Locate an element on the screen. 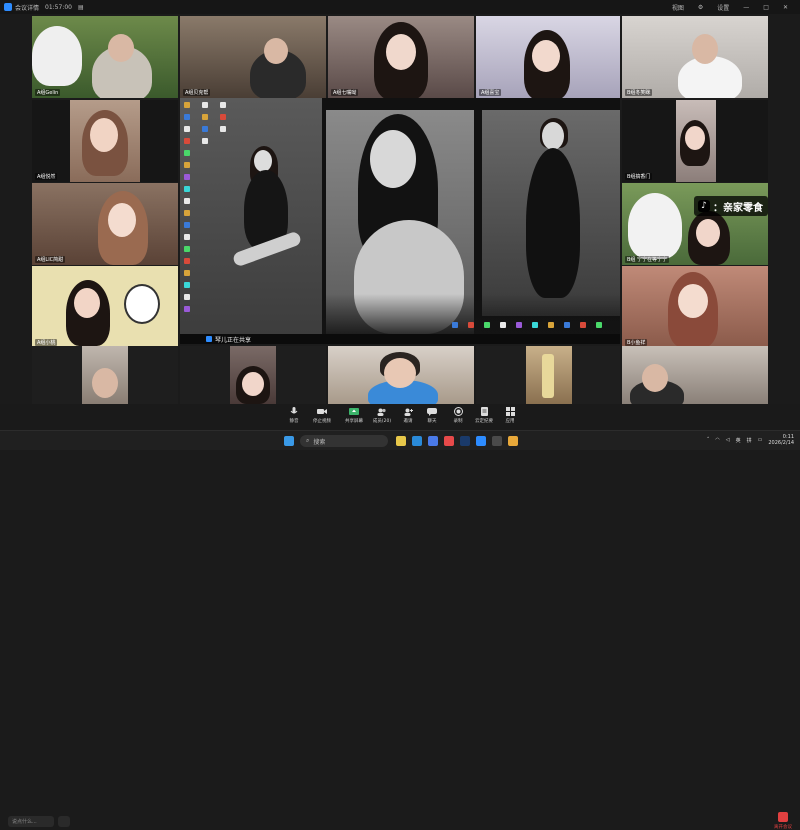  file-explorer-icon is located at coordinates (401, 441).